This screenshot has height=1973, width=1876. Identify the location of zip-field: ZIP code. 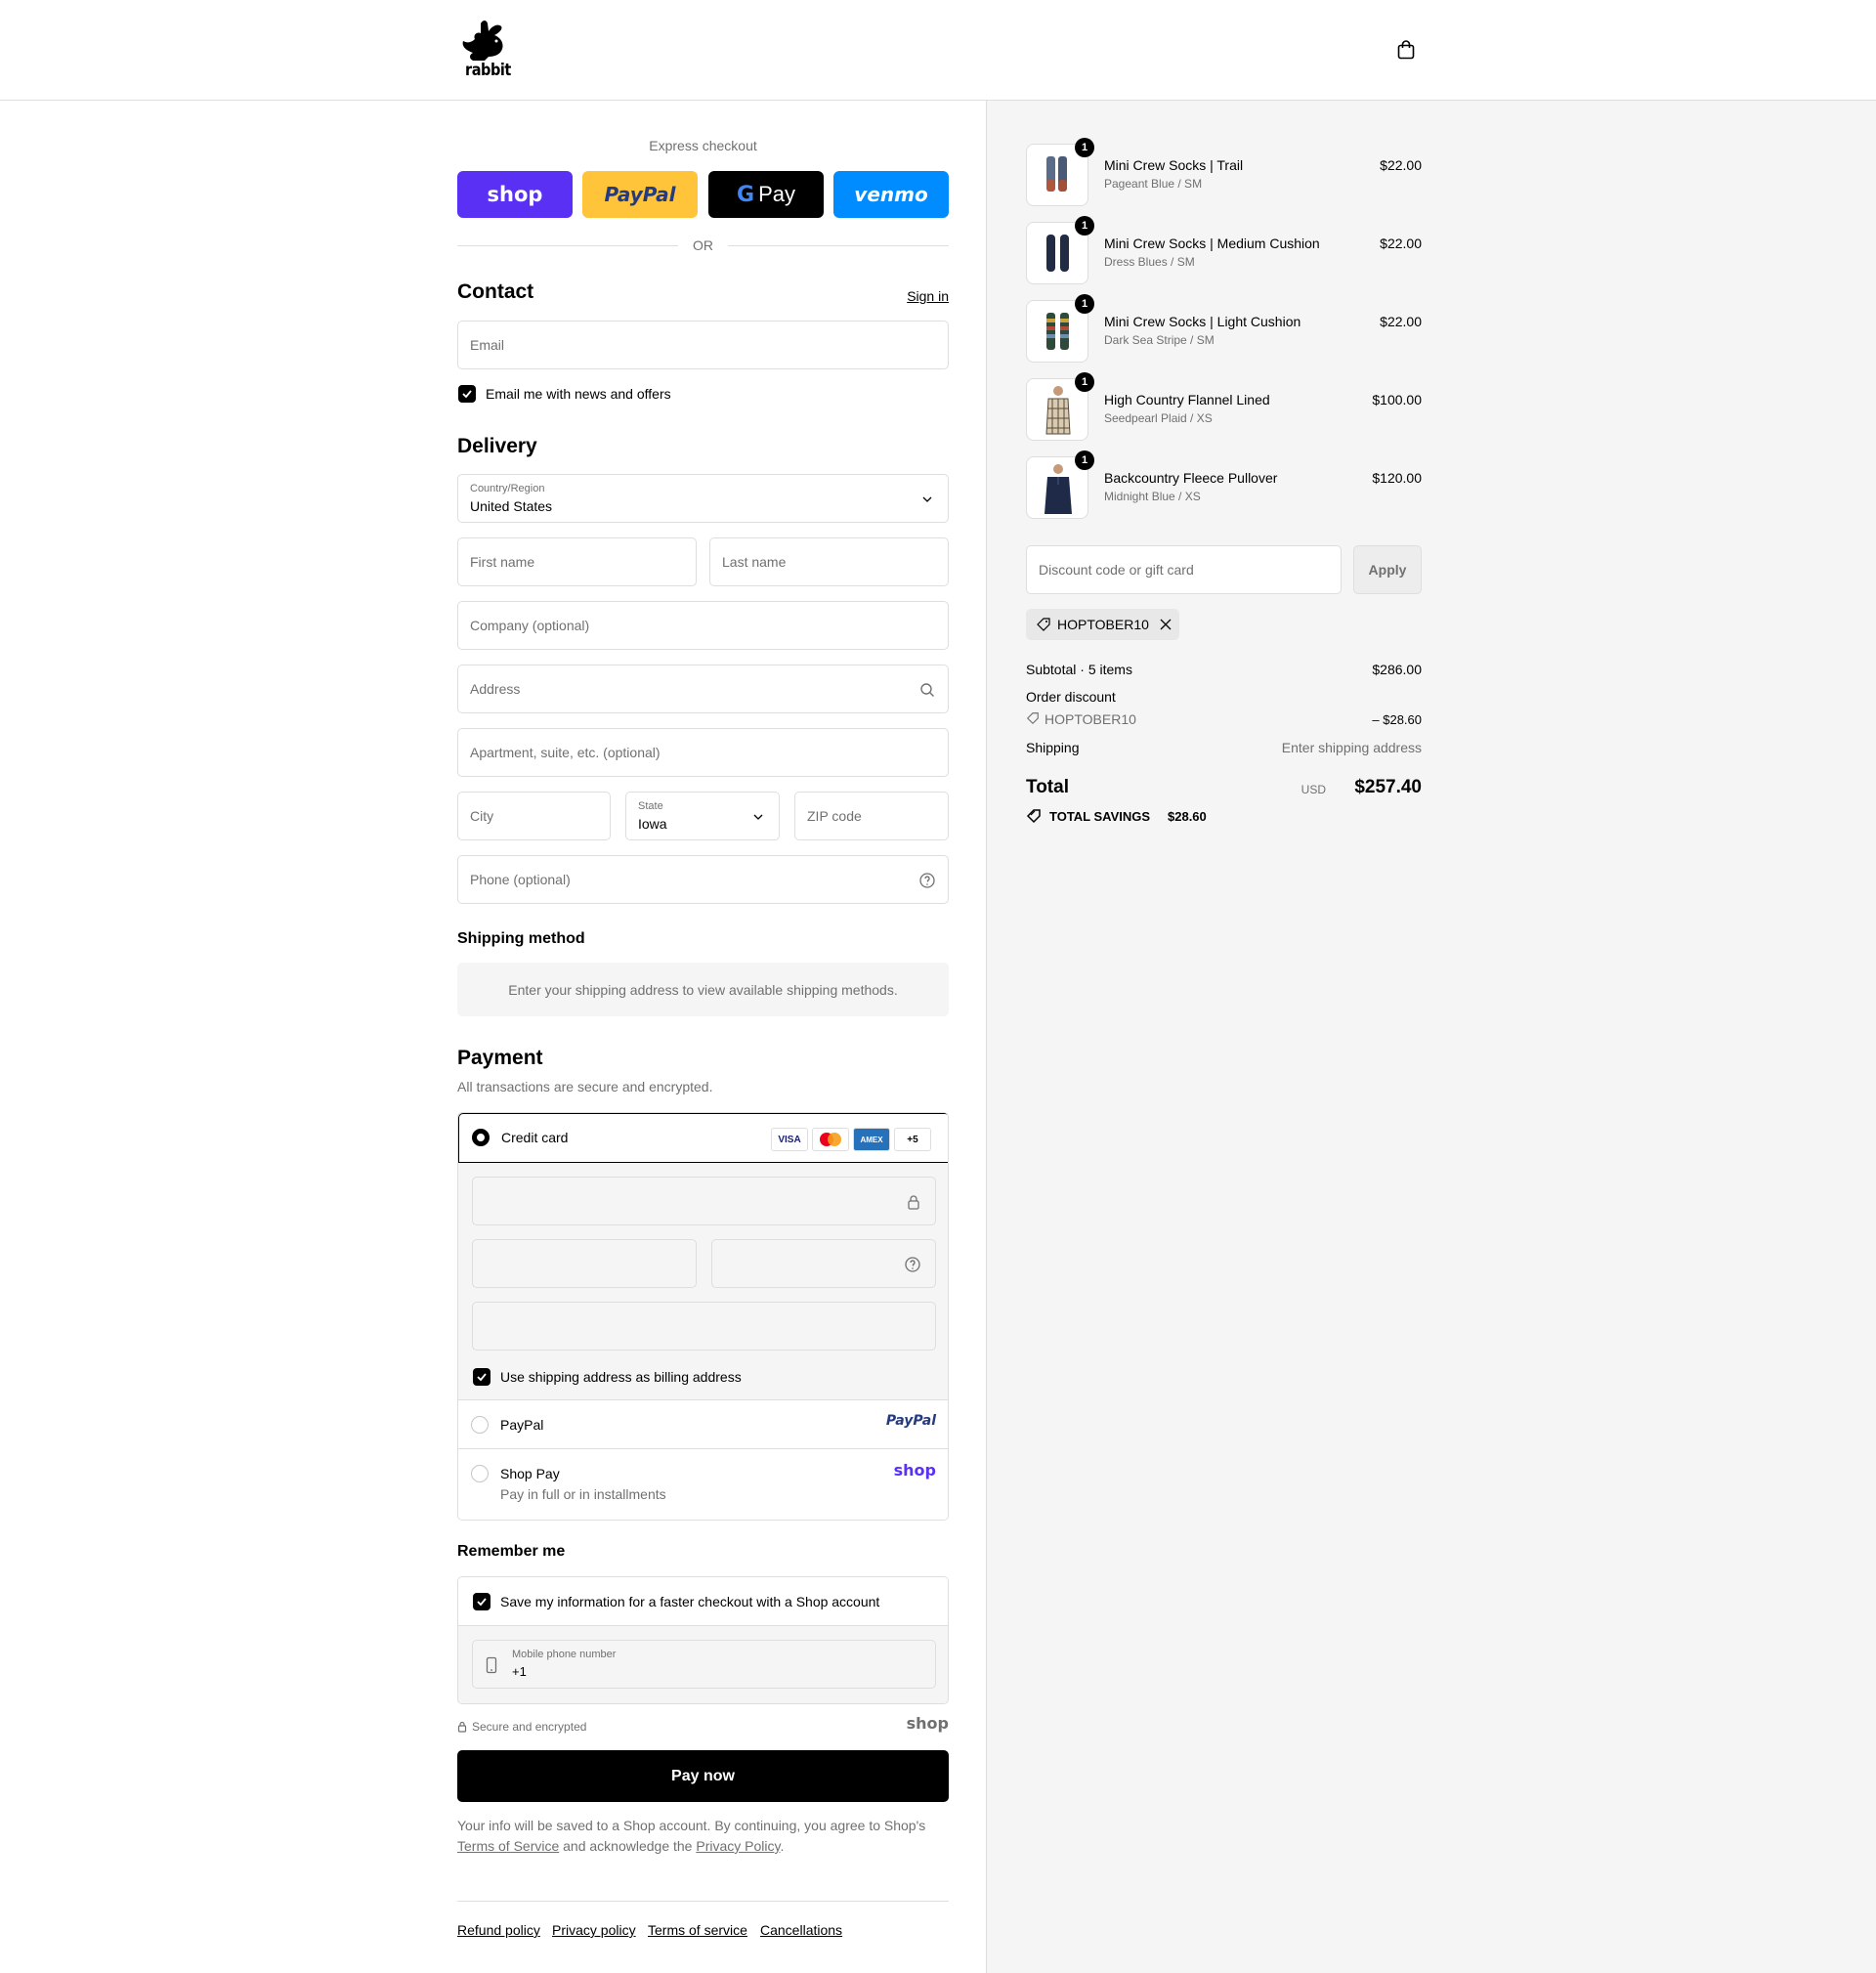
(871, 816).